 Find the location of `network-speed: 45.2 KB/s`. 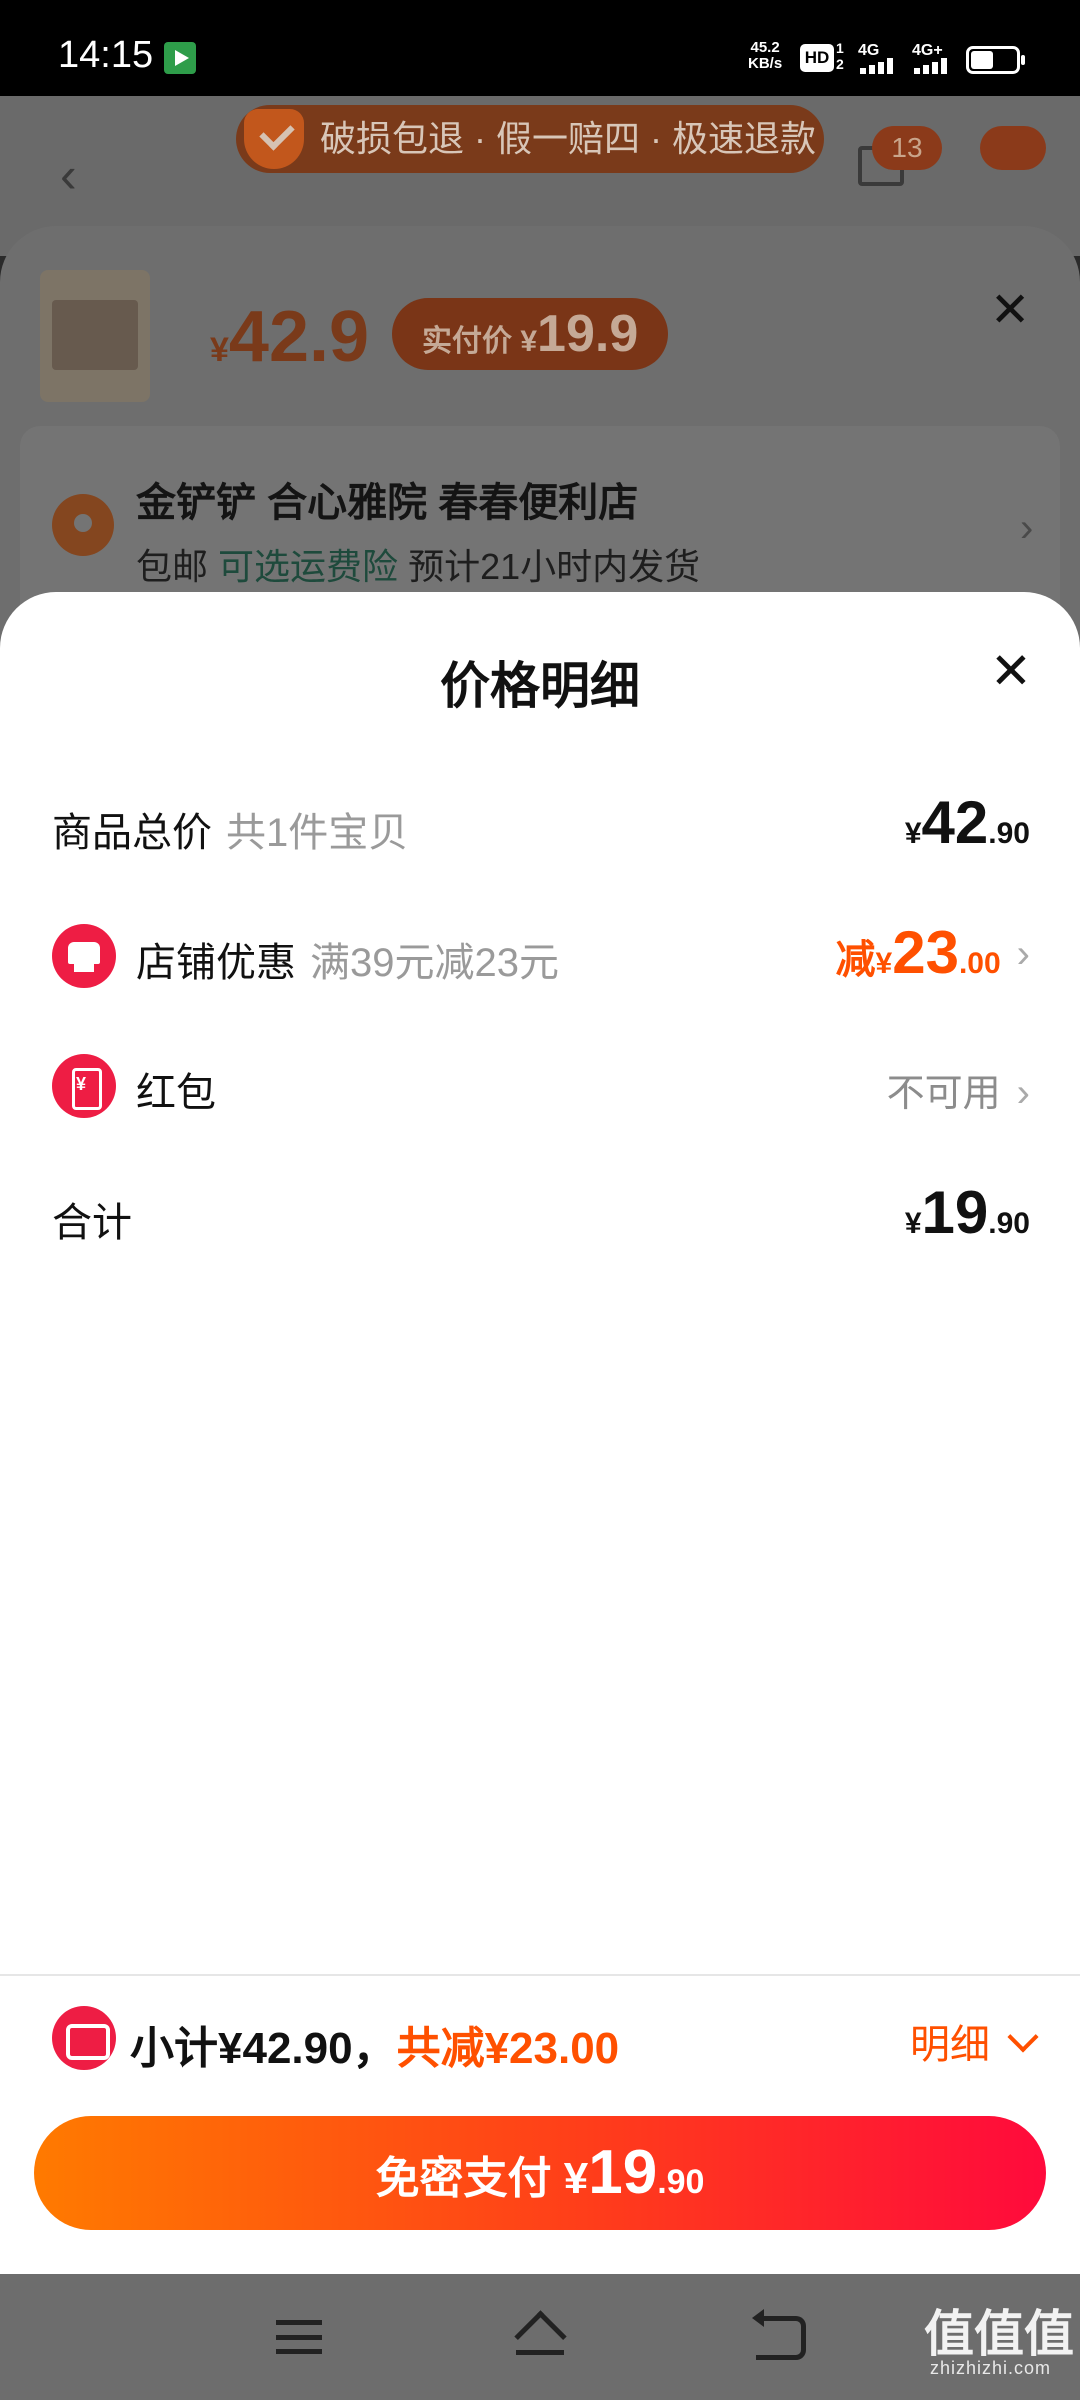

network-speed: 45.2 KB/s is located at coordinates (765, 55).